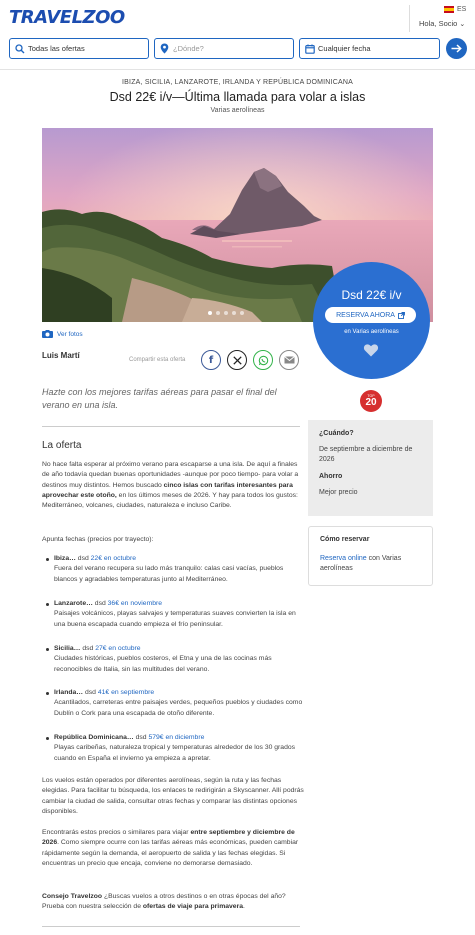  What do you see at coordinates (113, 558) in the screenshot?
I see `item-price-link: 22€ en octubre` at bounding box center [113, 558].